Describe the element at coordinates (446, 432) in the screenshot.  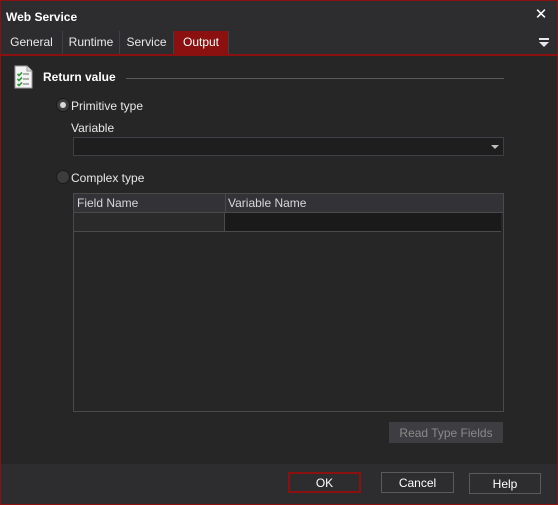
I see `read-type-fields-button: Read Type Fields` at that location.